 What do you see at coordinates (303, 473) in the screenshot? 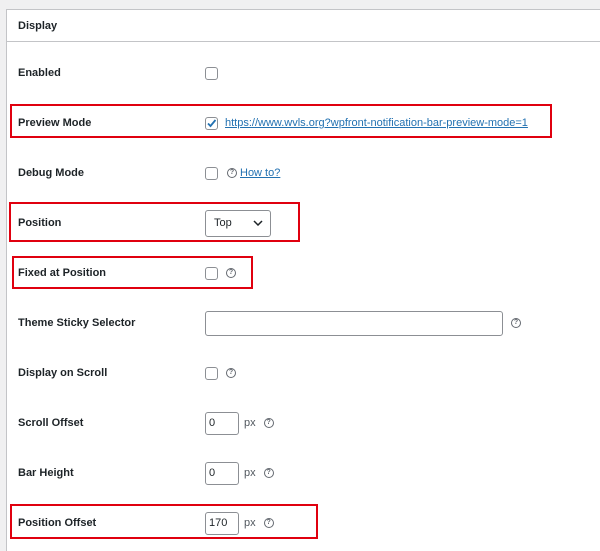
I see `setting-row-bar-height: Bar Height 0 px ?` at bounding box center [303, 473].